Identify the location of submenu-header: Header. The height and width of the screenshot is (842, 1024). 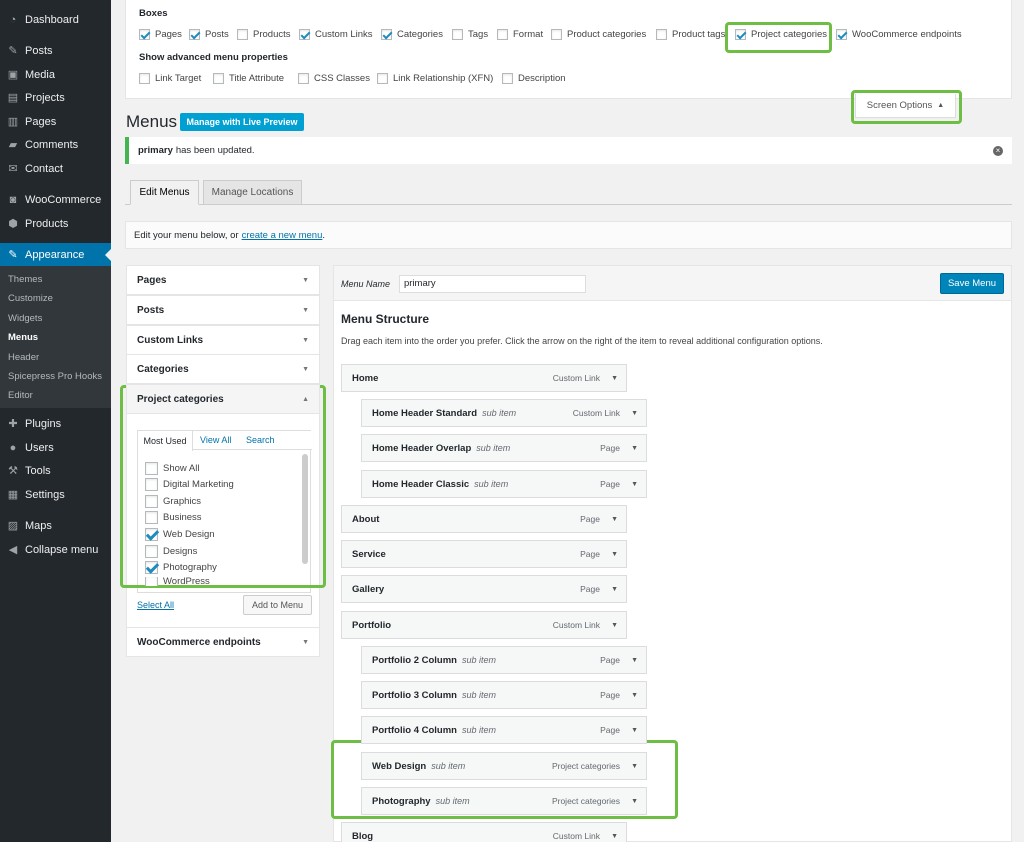
(23, 357).